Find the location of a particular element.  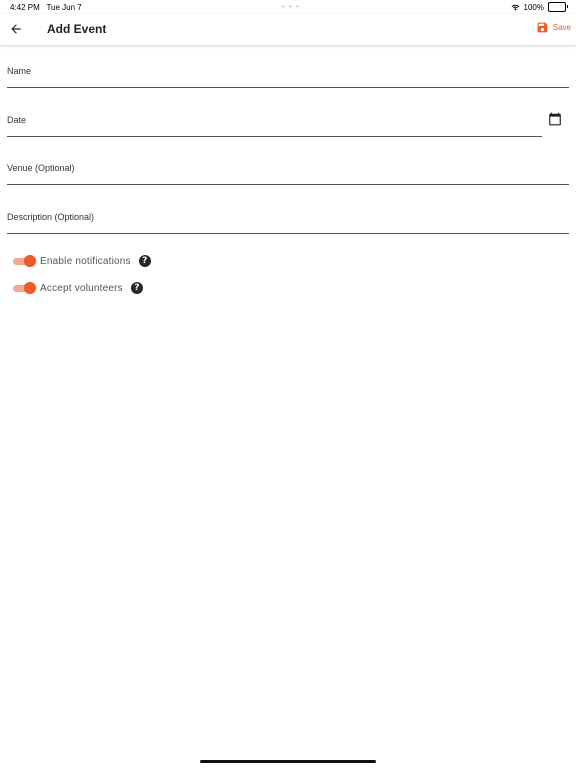

status-right: 100% is located at coordinates (539, 7).